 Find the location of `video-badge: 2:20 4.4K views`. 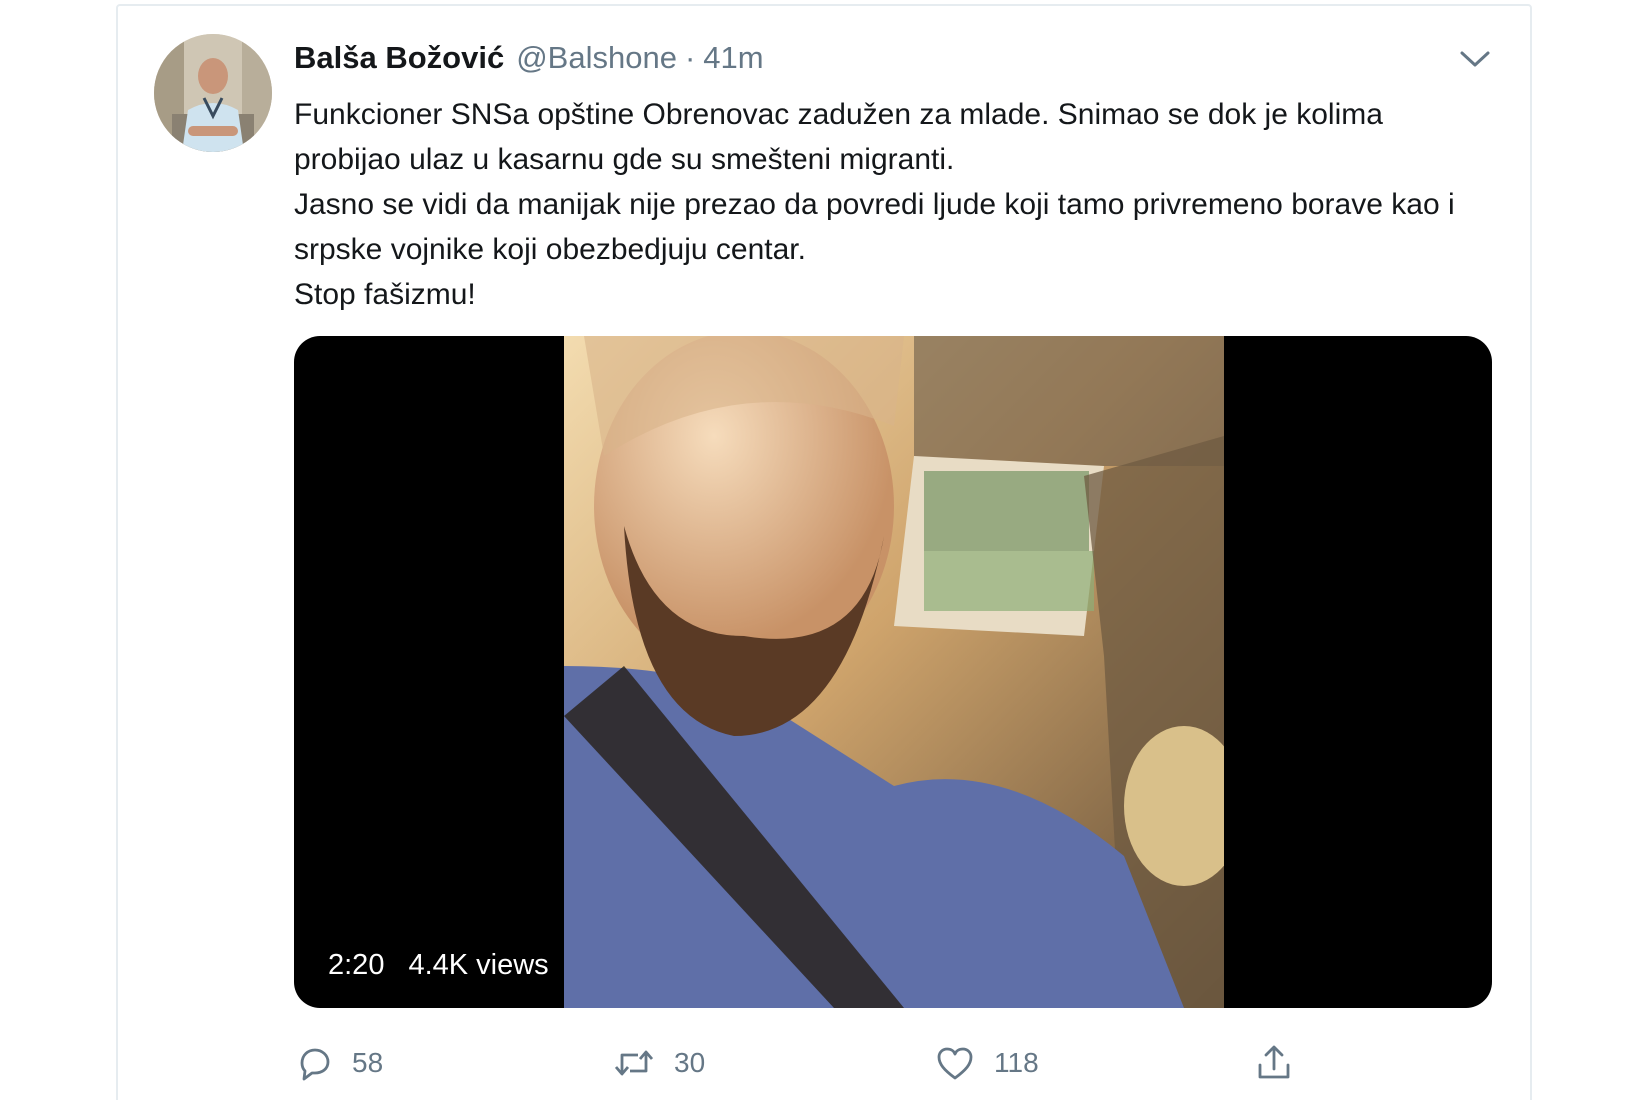

video-badge: 2:20 4.4K views is located at coordinates (438, 965).